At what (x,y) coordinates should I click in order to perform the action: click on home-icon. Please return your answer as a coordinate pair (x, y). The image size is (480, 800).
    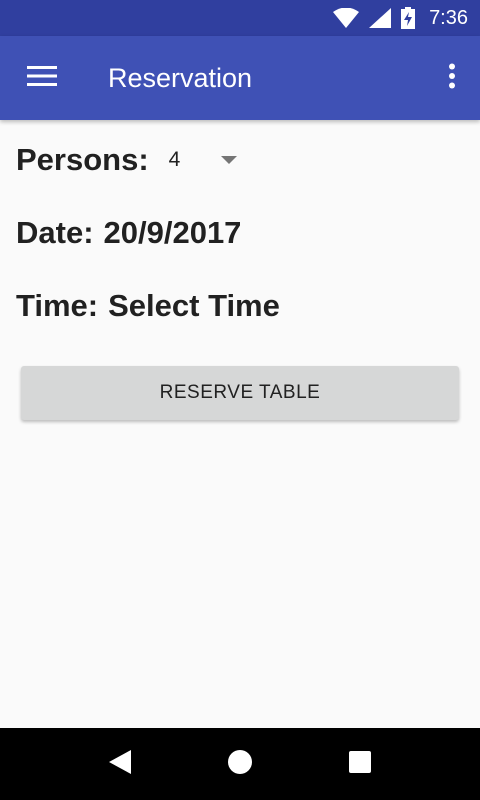
    Looking at the image, I should click on (240, 764).